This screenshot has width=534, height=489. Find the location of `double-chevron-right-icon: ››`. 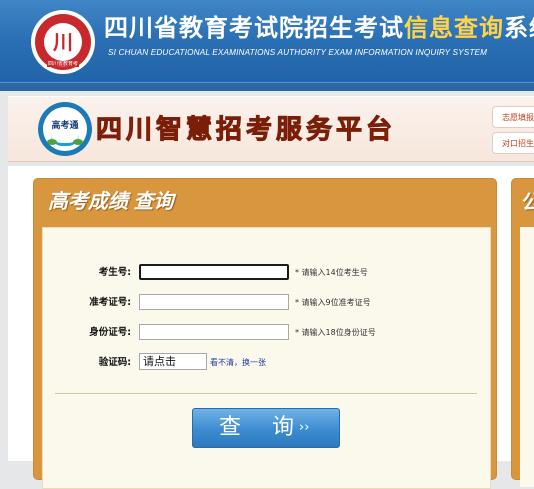

double-chevron-right-icon: ›› is located at coordinates (304, 427).